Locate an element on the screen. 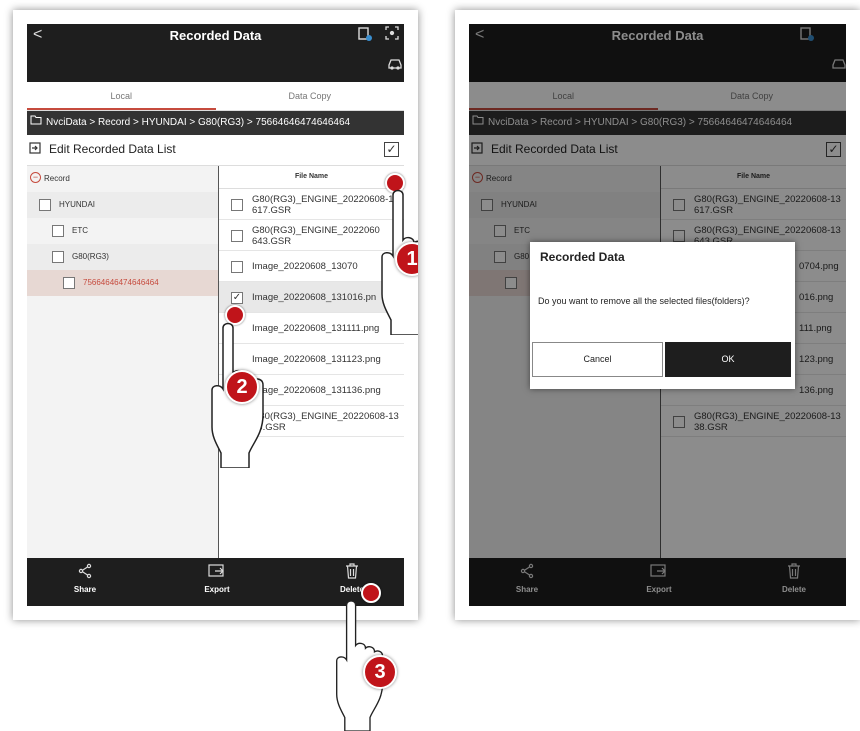  export-icon is located at coordinates (217, 573).